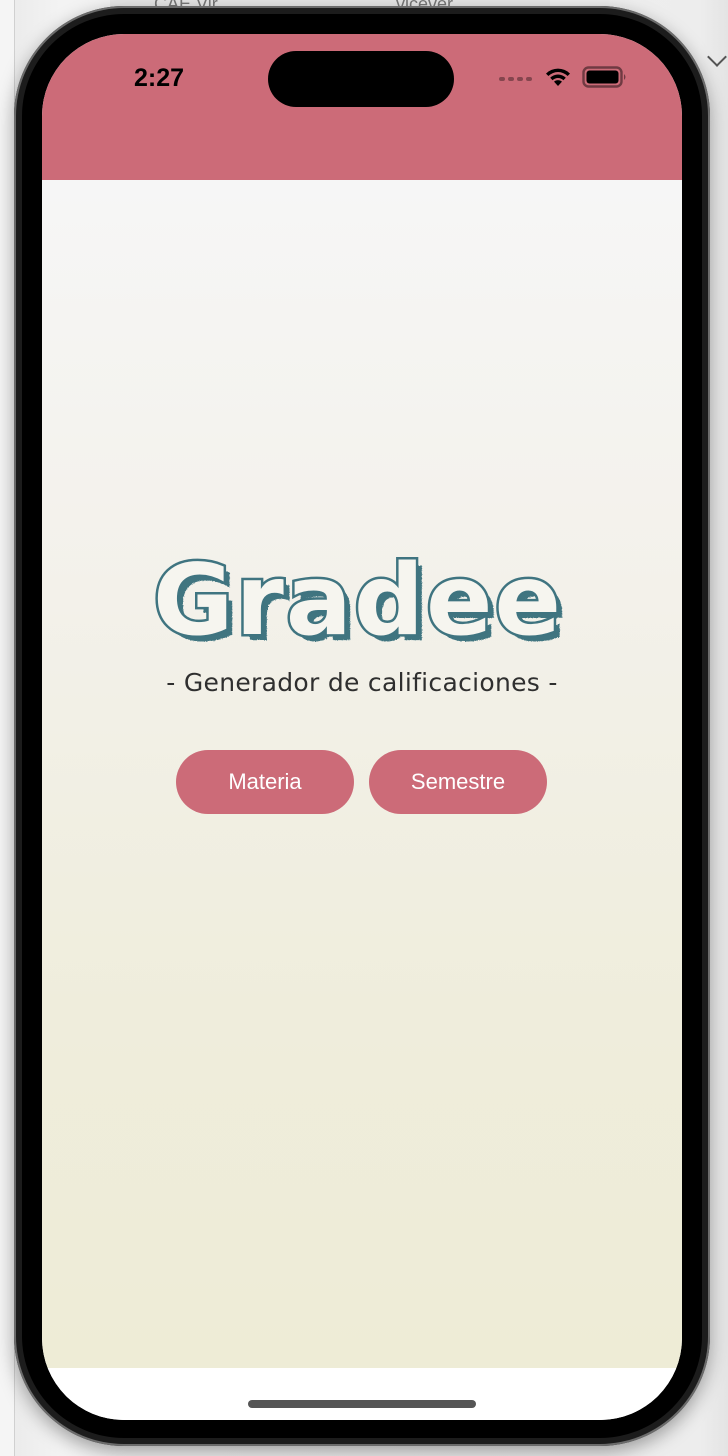  I want to click on home-indicator, so click(362, 1404).